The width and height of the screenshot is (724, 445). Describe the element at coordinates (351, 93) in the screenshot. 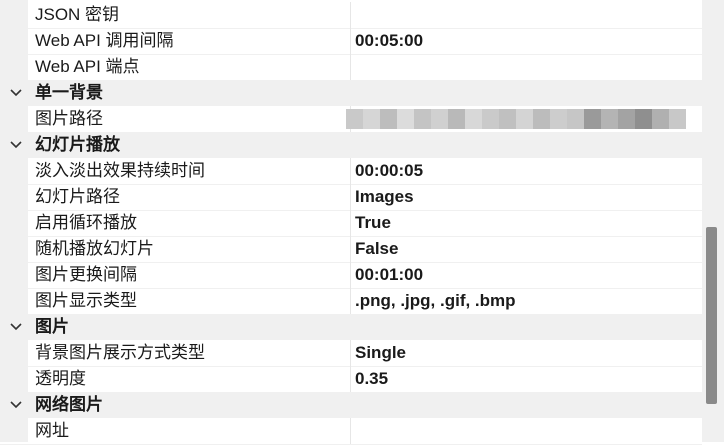

I see `category-row: 单一背景` at that location.